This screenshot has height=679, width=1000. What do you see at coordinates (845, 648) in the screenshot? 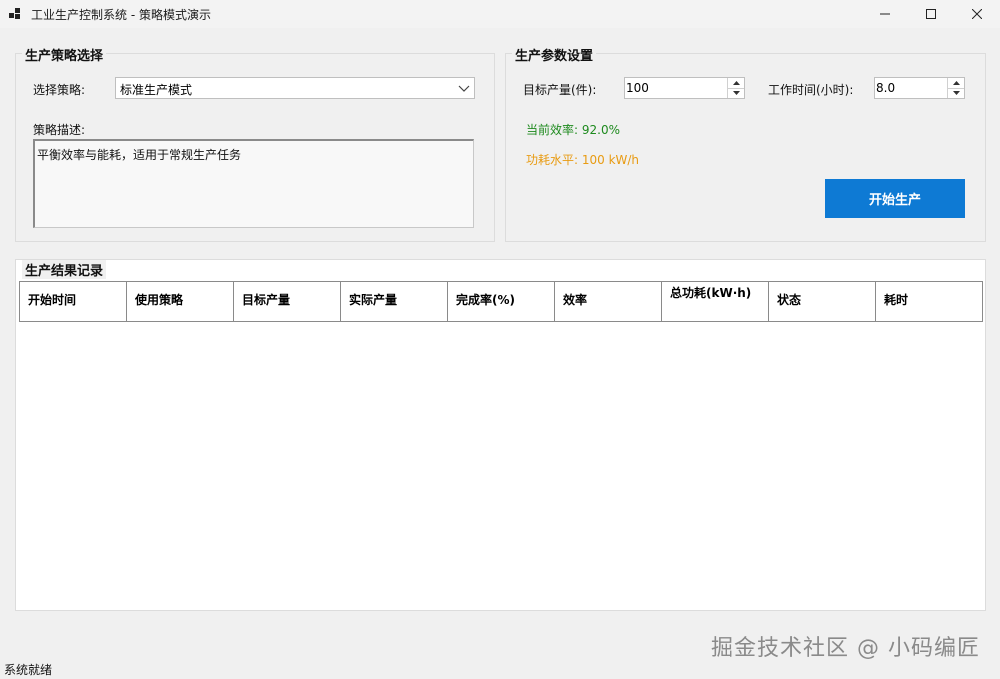
I see `watermark: 掘金技术社区 @ 小码编匠` at bounding box center [845, 648].